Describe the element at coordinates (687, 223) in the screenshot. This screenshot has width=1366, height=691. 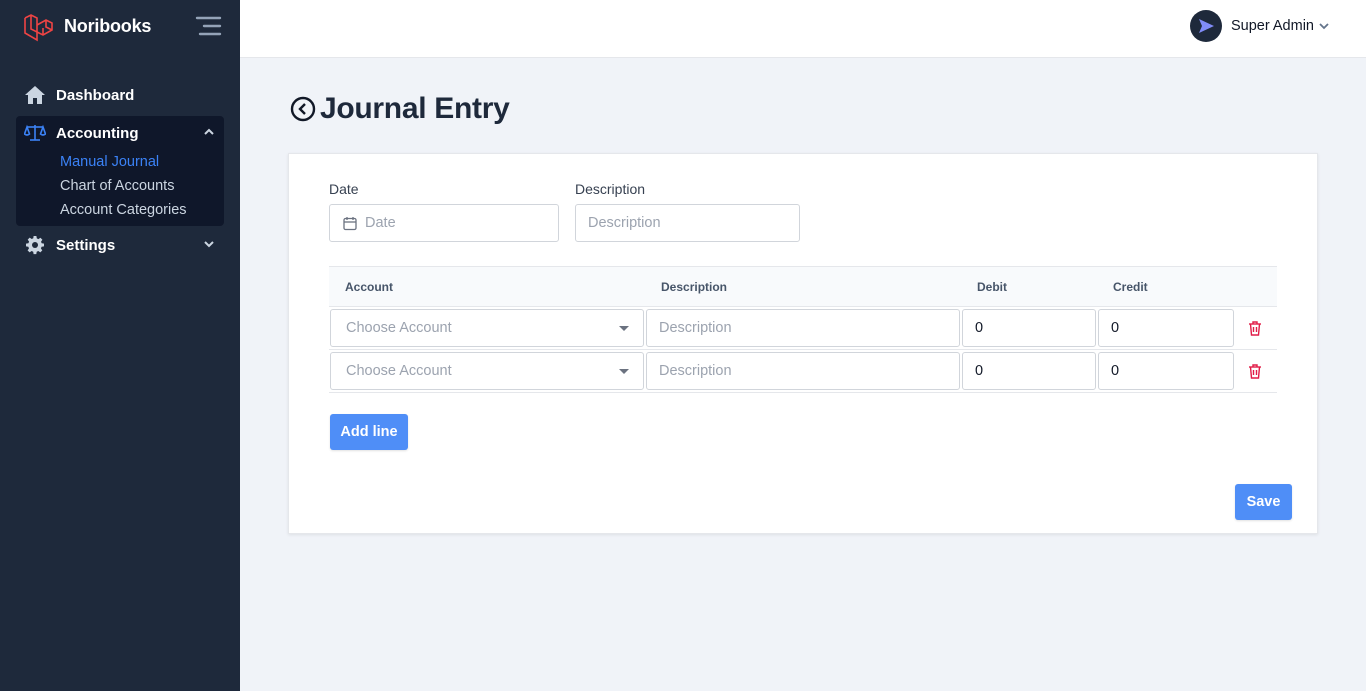
I see `description-input` at that location.